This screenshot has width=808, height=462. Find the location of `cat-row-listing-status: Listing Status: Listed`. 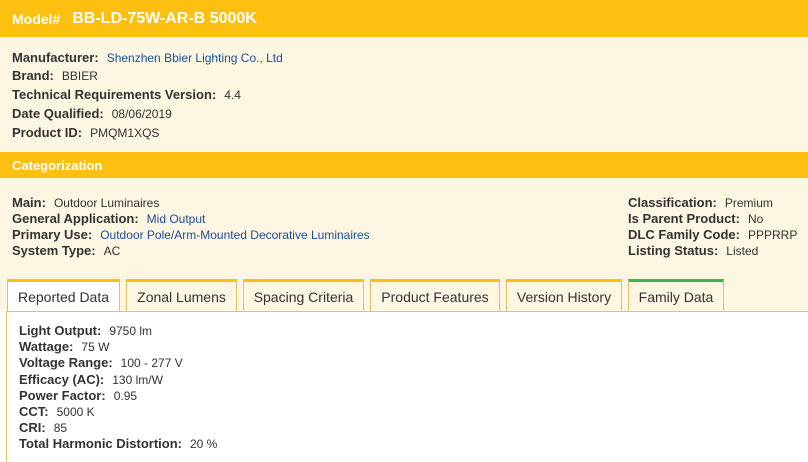

cat-row-listing-status: Listing Status: Listed is located at coordinates (693, 250).